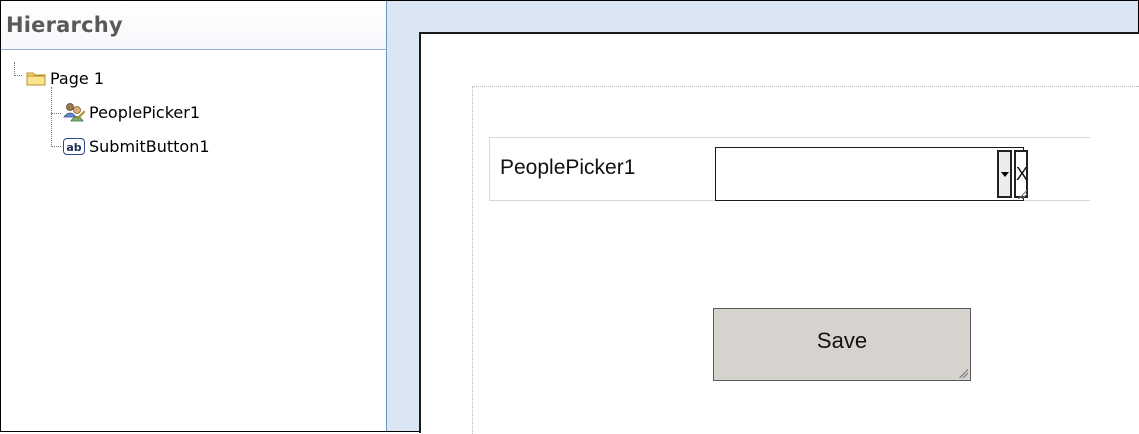  What do you see at coordinates (144, 112) in the screenshot?
I see `tree-item-label: PeoplePicker1` at bounding box center [144, 112].